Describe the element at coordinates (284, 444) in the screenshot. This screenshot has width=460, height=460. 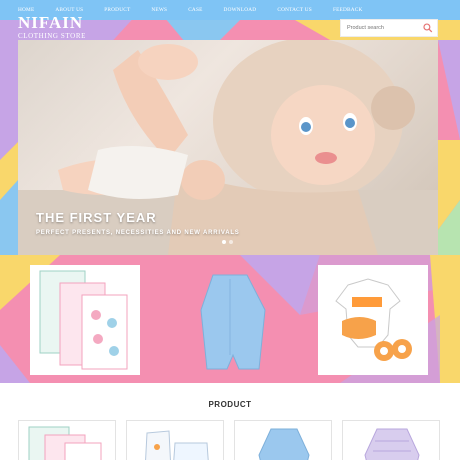
I see `product-image-sleepsack` at that location.